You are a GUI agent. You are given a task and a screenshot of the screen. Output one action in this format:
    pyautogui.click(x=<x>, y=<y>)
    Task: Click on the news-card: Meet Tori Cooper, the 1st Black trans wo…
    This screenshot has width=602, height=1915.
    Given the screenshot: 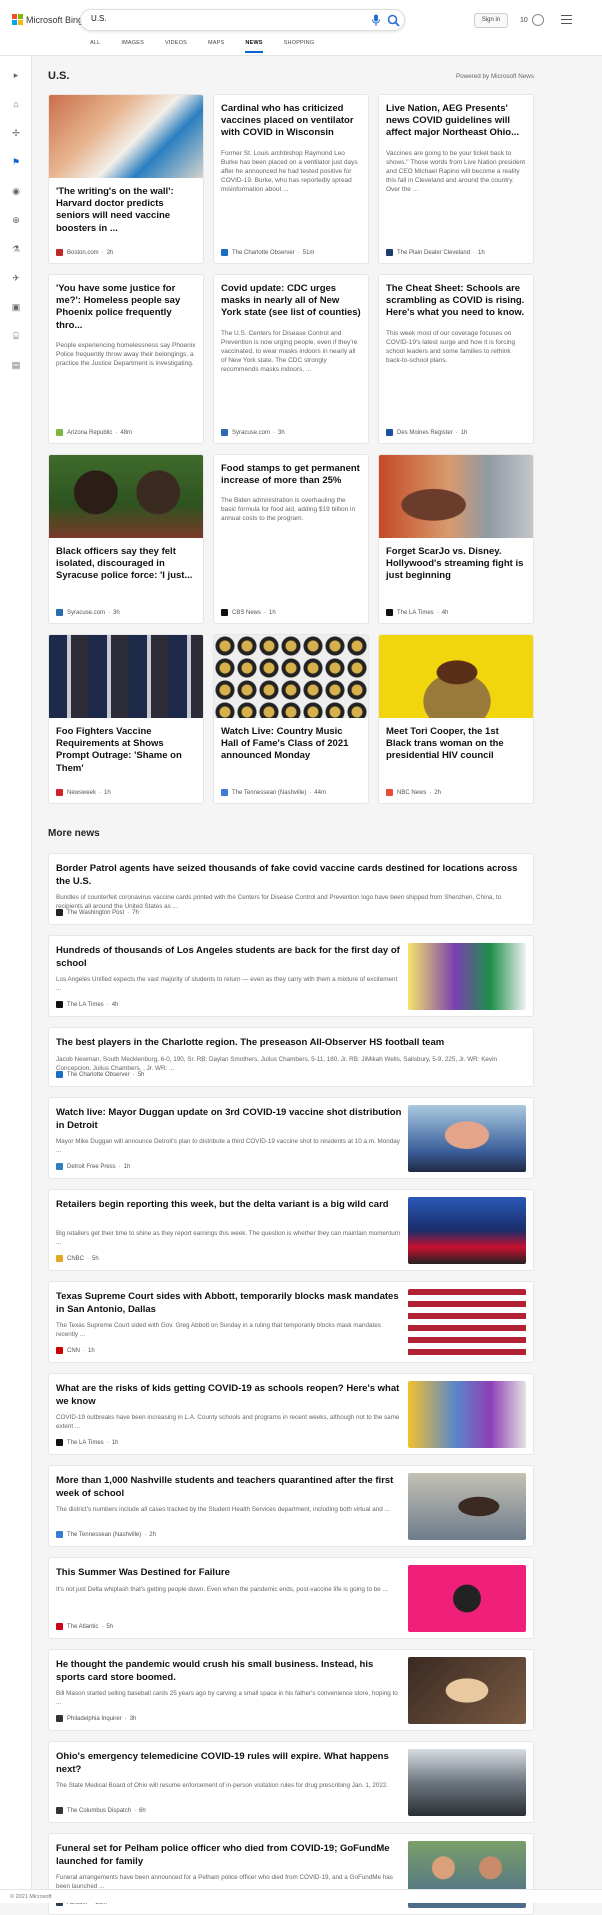 What is the action you would take?
    pyautogui.click(x=456, y=719)
    